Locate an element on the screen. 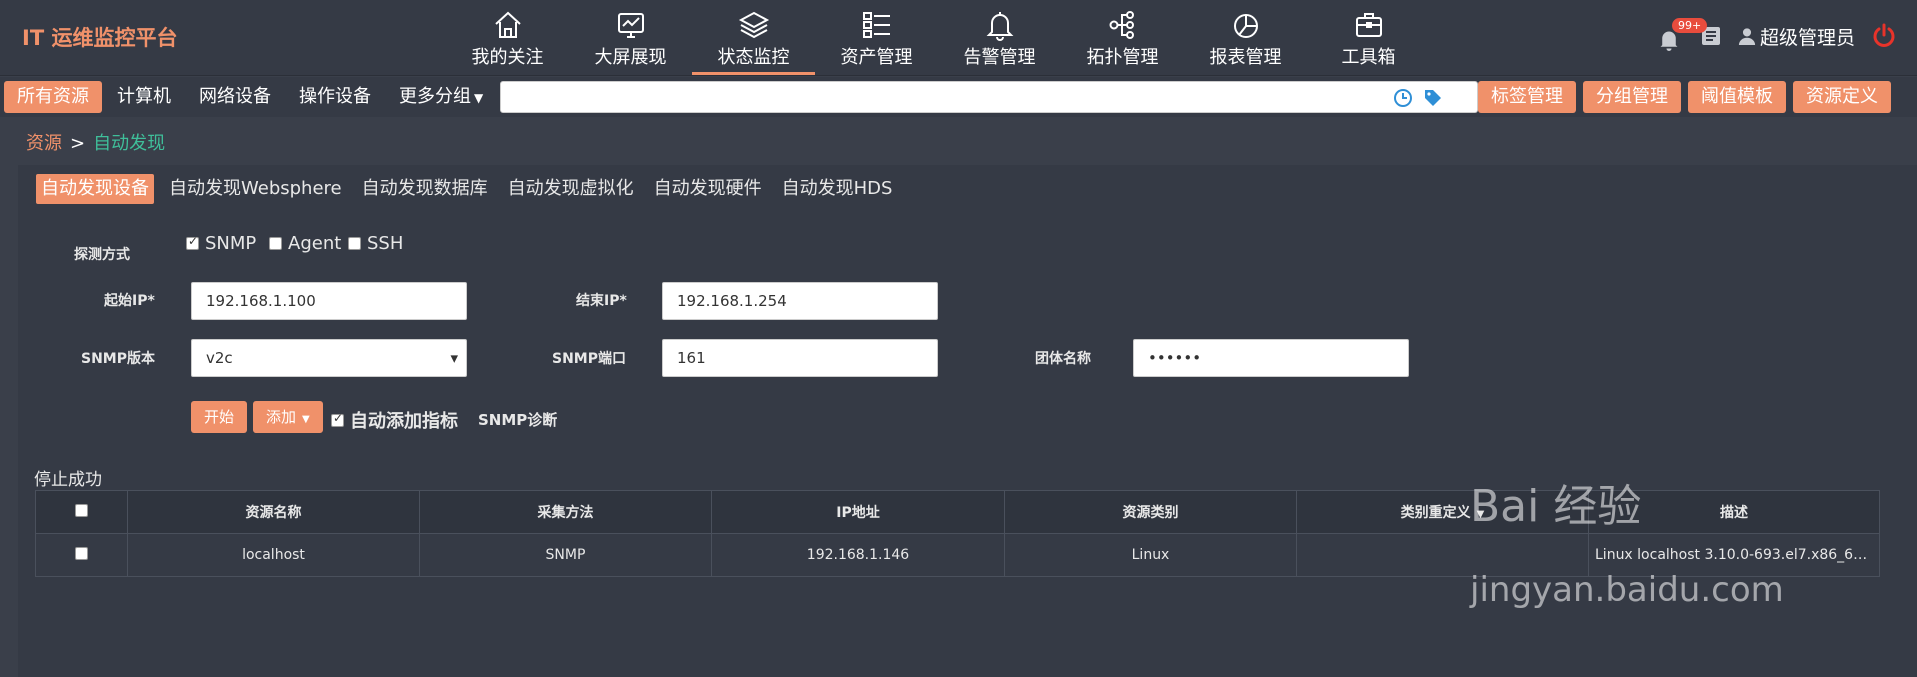  nav-item-topology-manage: 拓扑管理 is located at coordinates (1122, 38).